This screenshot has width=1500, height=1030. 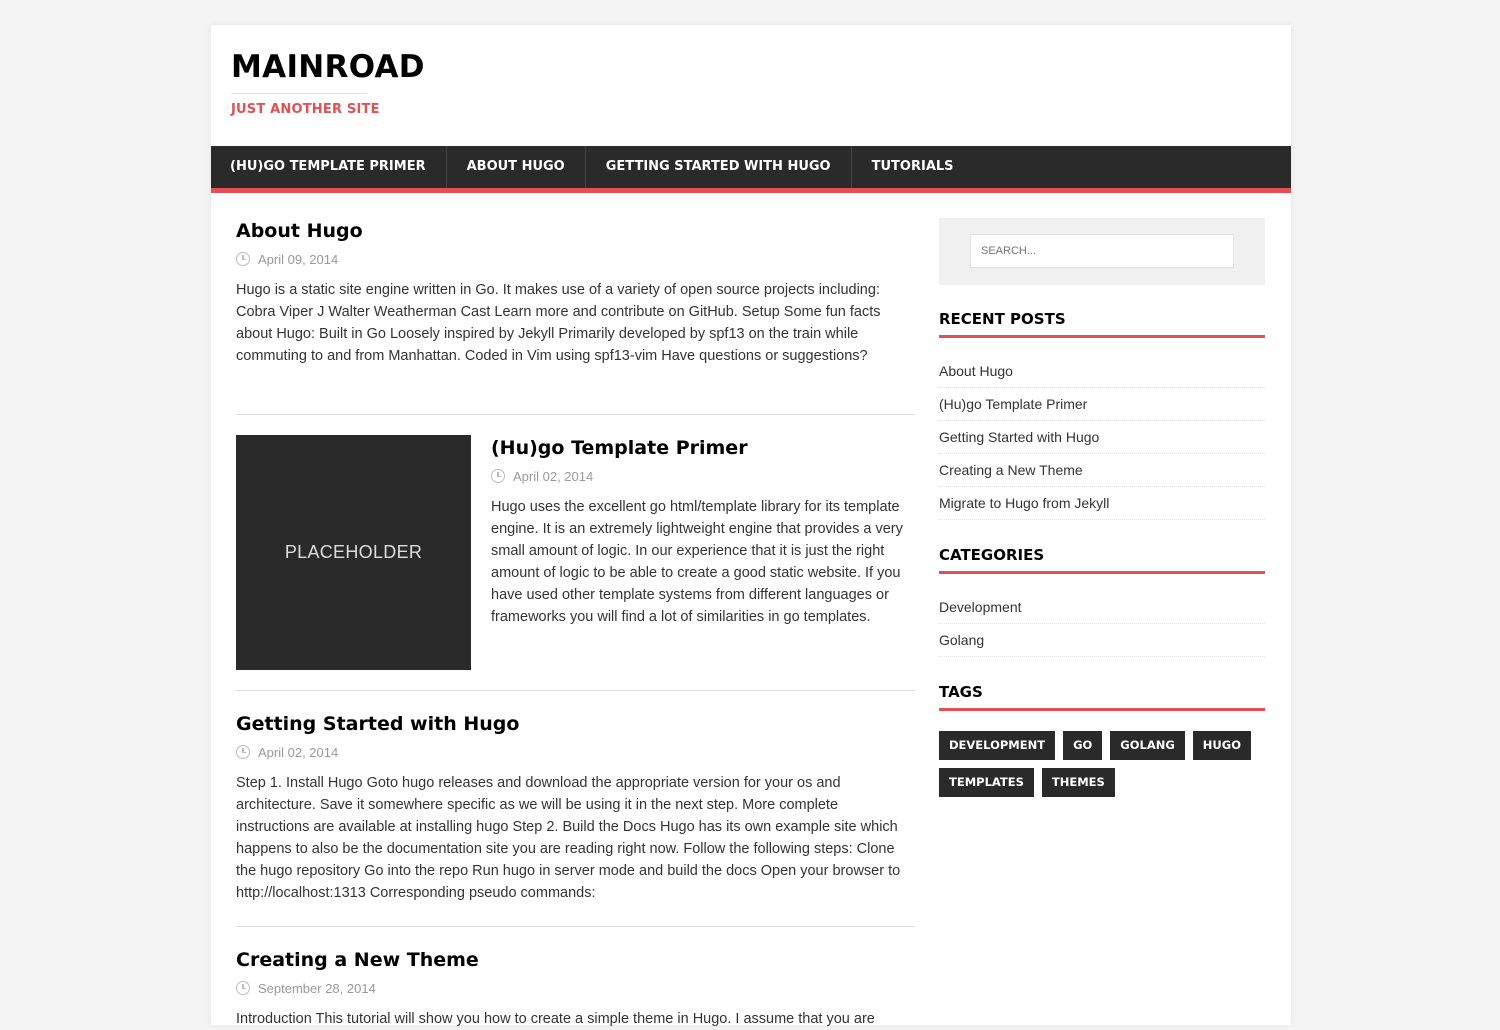 I want to click on nav-item-about-hugo: ABOUT HUGO, so click(x=516, y=167).